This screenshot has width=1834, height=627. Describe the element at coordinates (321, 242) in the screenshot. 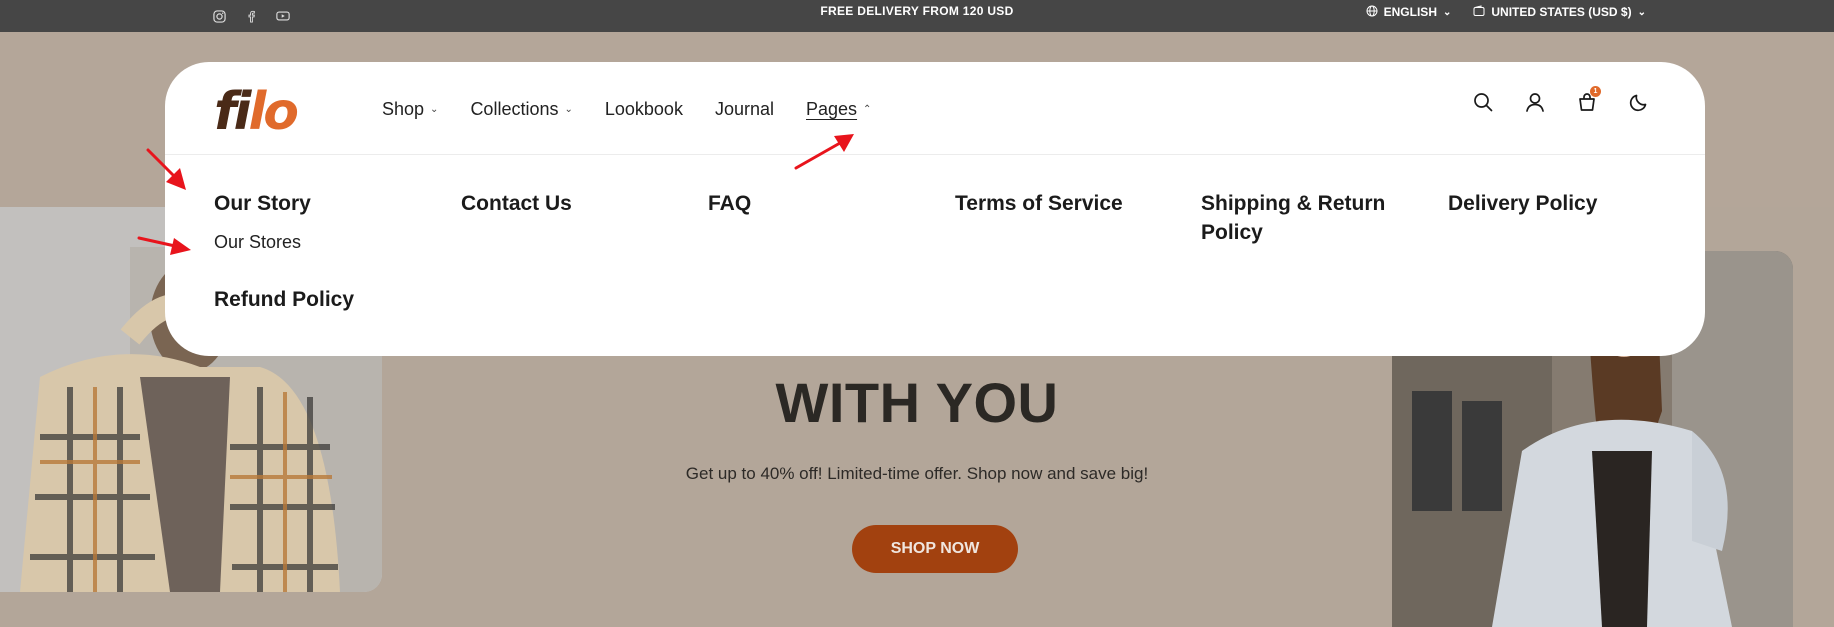

I see `menu-link-our-stores: Our Stores` at that location.